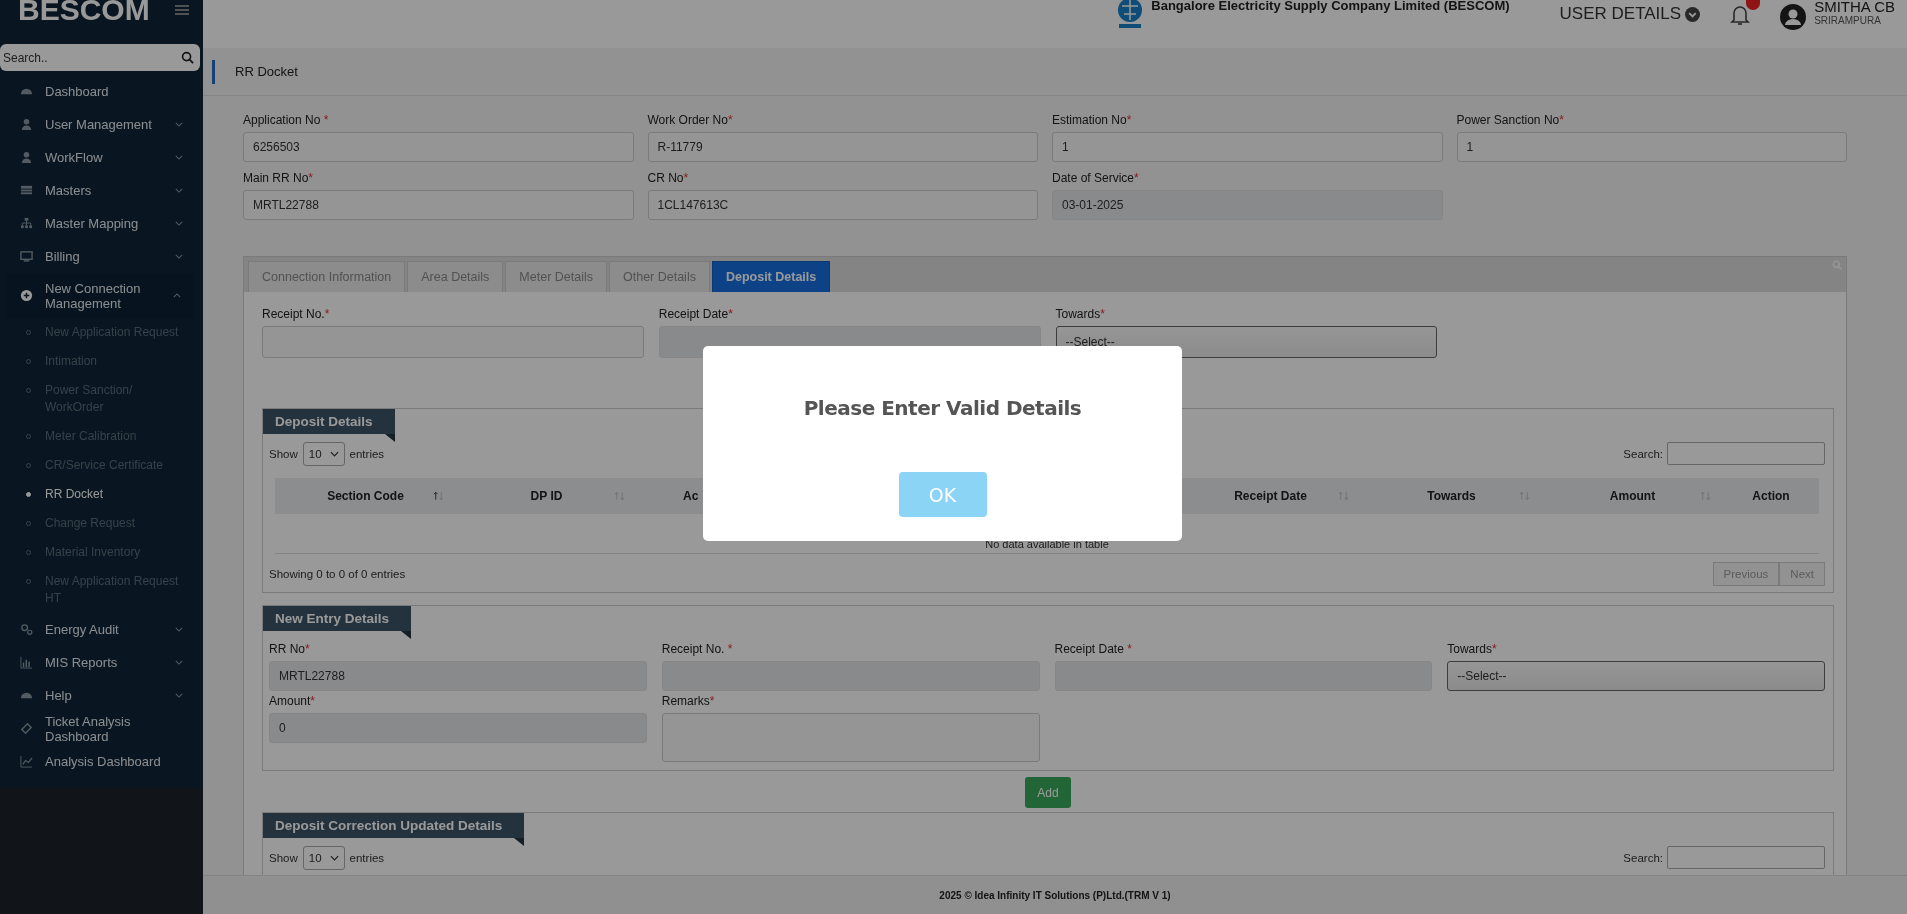 The image size is (1907, 914). What do you see at coordinates (1092, 120) in the screenshot?
I see `field-label: Estimation No*` at bounding box center [1092, 120].